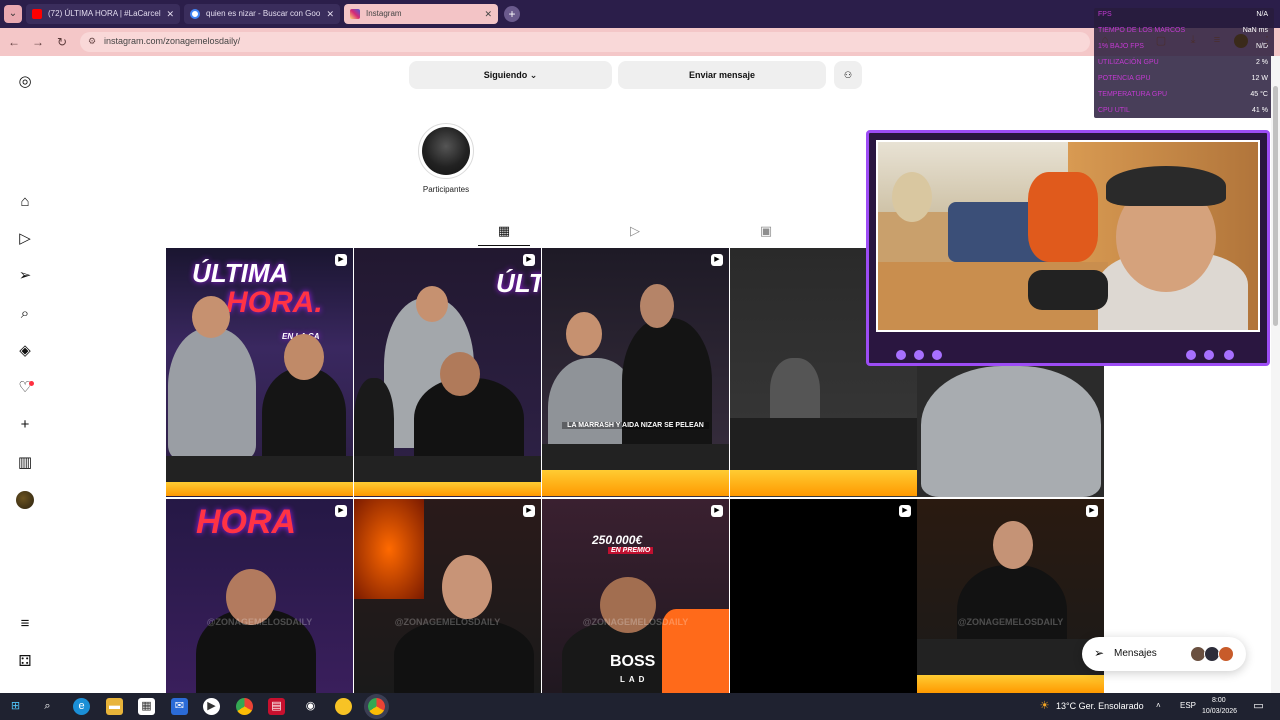 The image size is (1280, 720). Describe the element at coordinates (1226, 654) in the screenshot. I see `avatar` at that location.